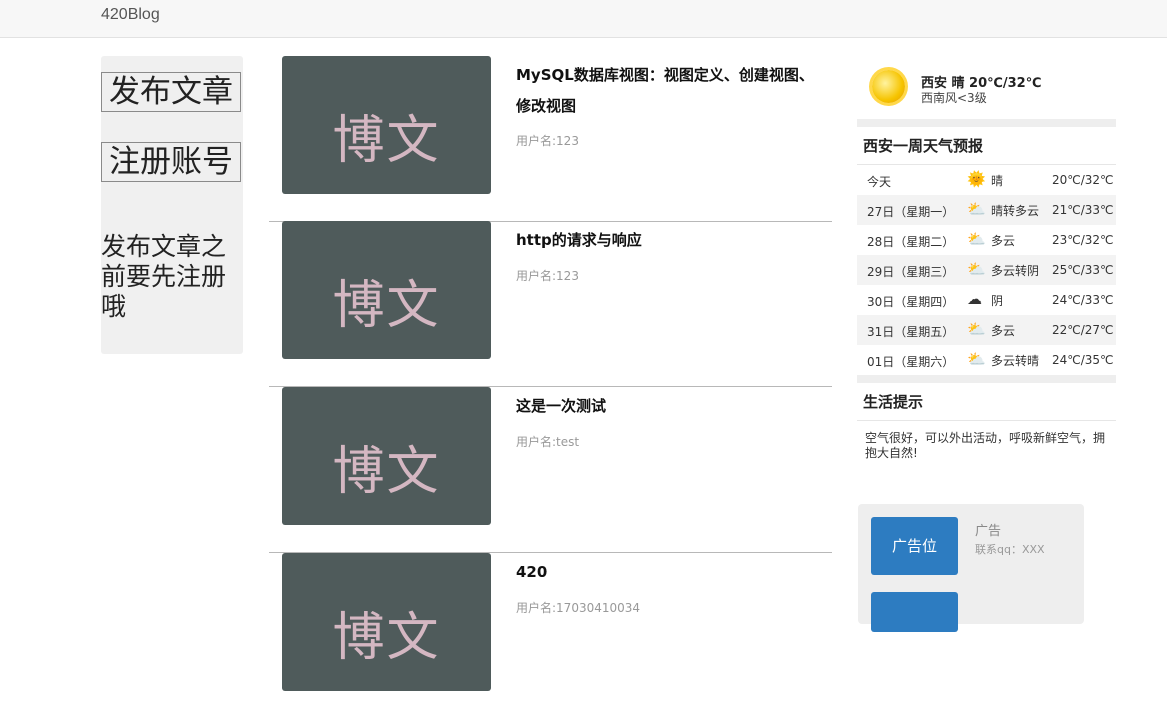 This screenshot has width=1167, height=719. I want to click on forecast-temp: 25℃/33℃, so click(1083, 270).